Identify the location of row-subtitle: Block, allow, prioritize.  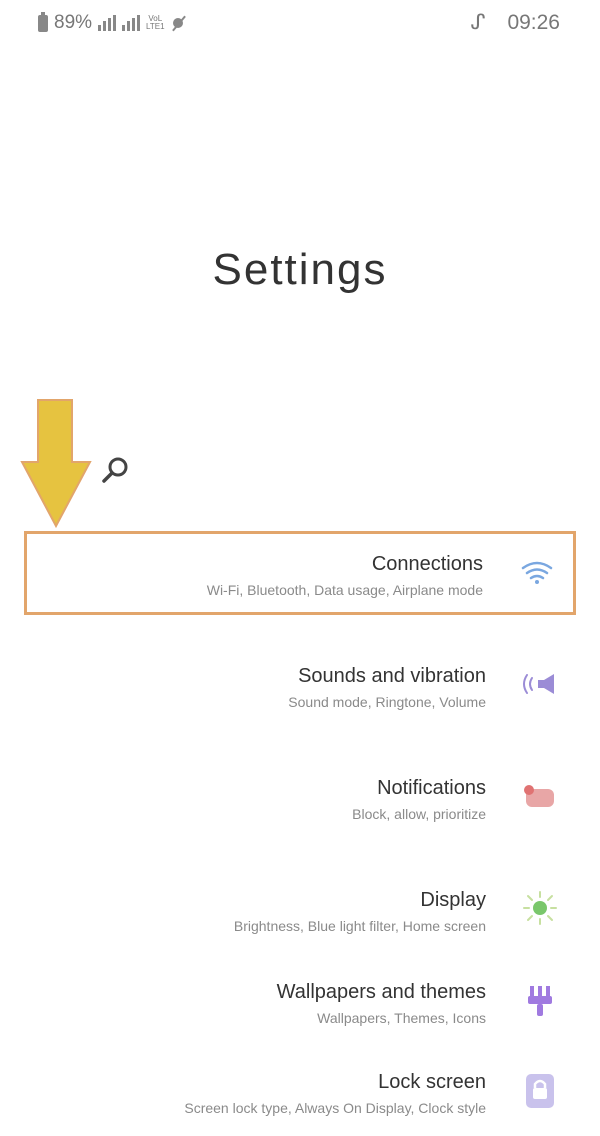
(419, 814).